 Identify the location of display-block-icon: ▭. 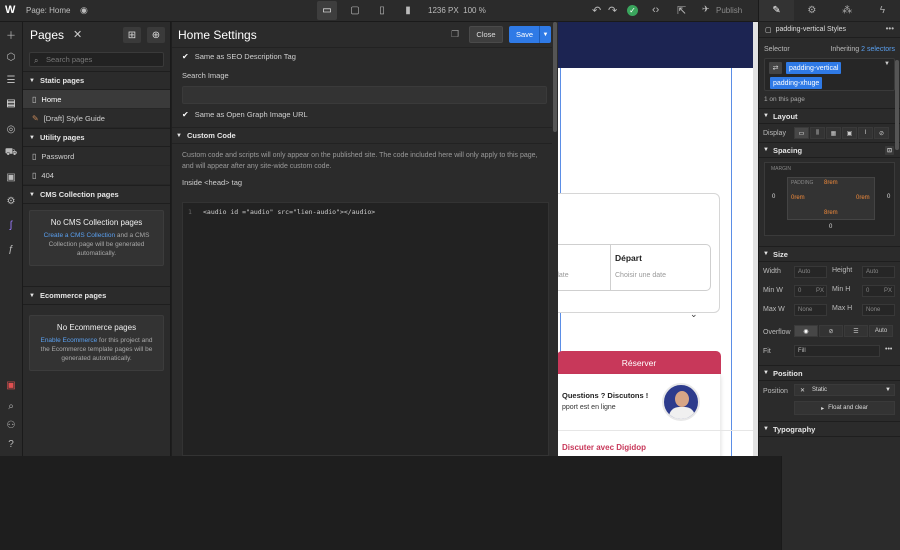
(801, 133).